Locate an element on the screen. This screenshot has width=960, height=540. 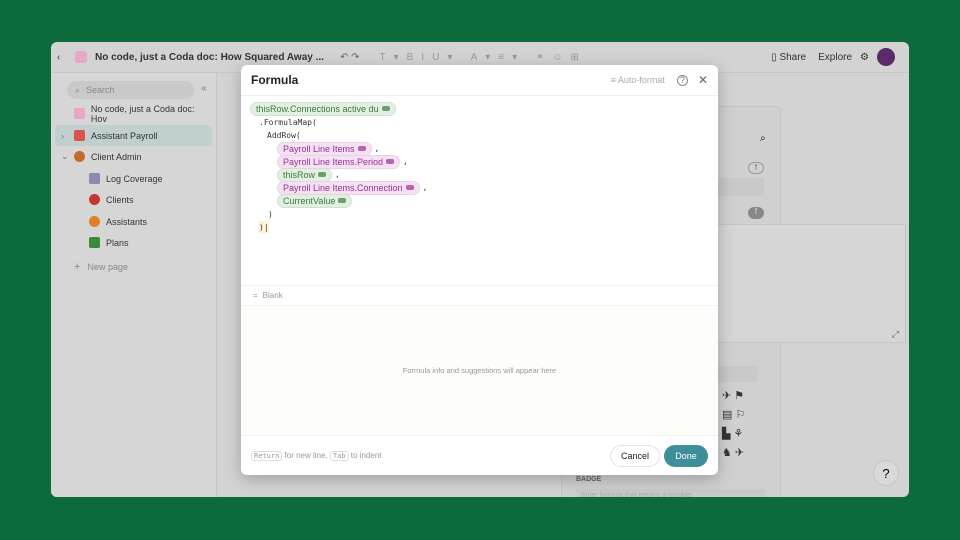
search-placeholder: Search is located at coordinates (100, 90).